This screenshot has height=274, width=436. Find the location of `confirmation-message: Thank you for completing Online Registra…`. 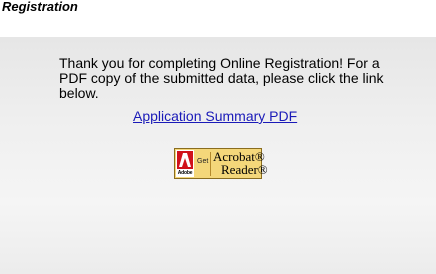

confirmation-message: Thank you for completing Online Registra… is located at coordinates (221, 78).